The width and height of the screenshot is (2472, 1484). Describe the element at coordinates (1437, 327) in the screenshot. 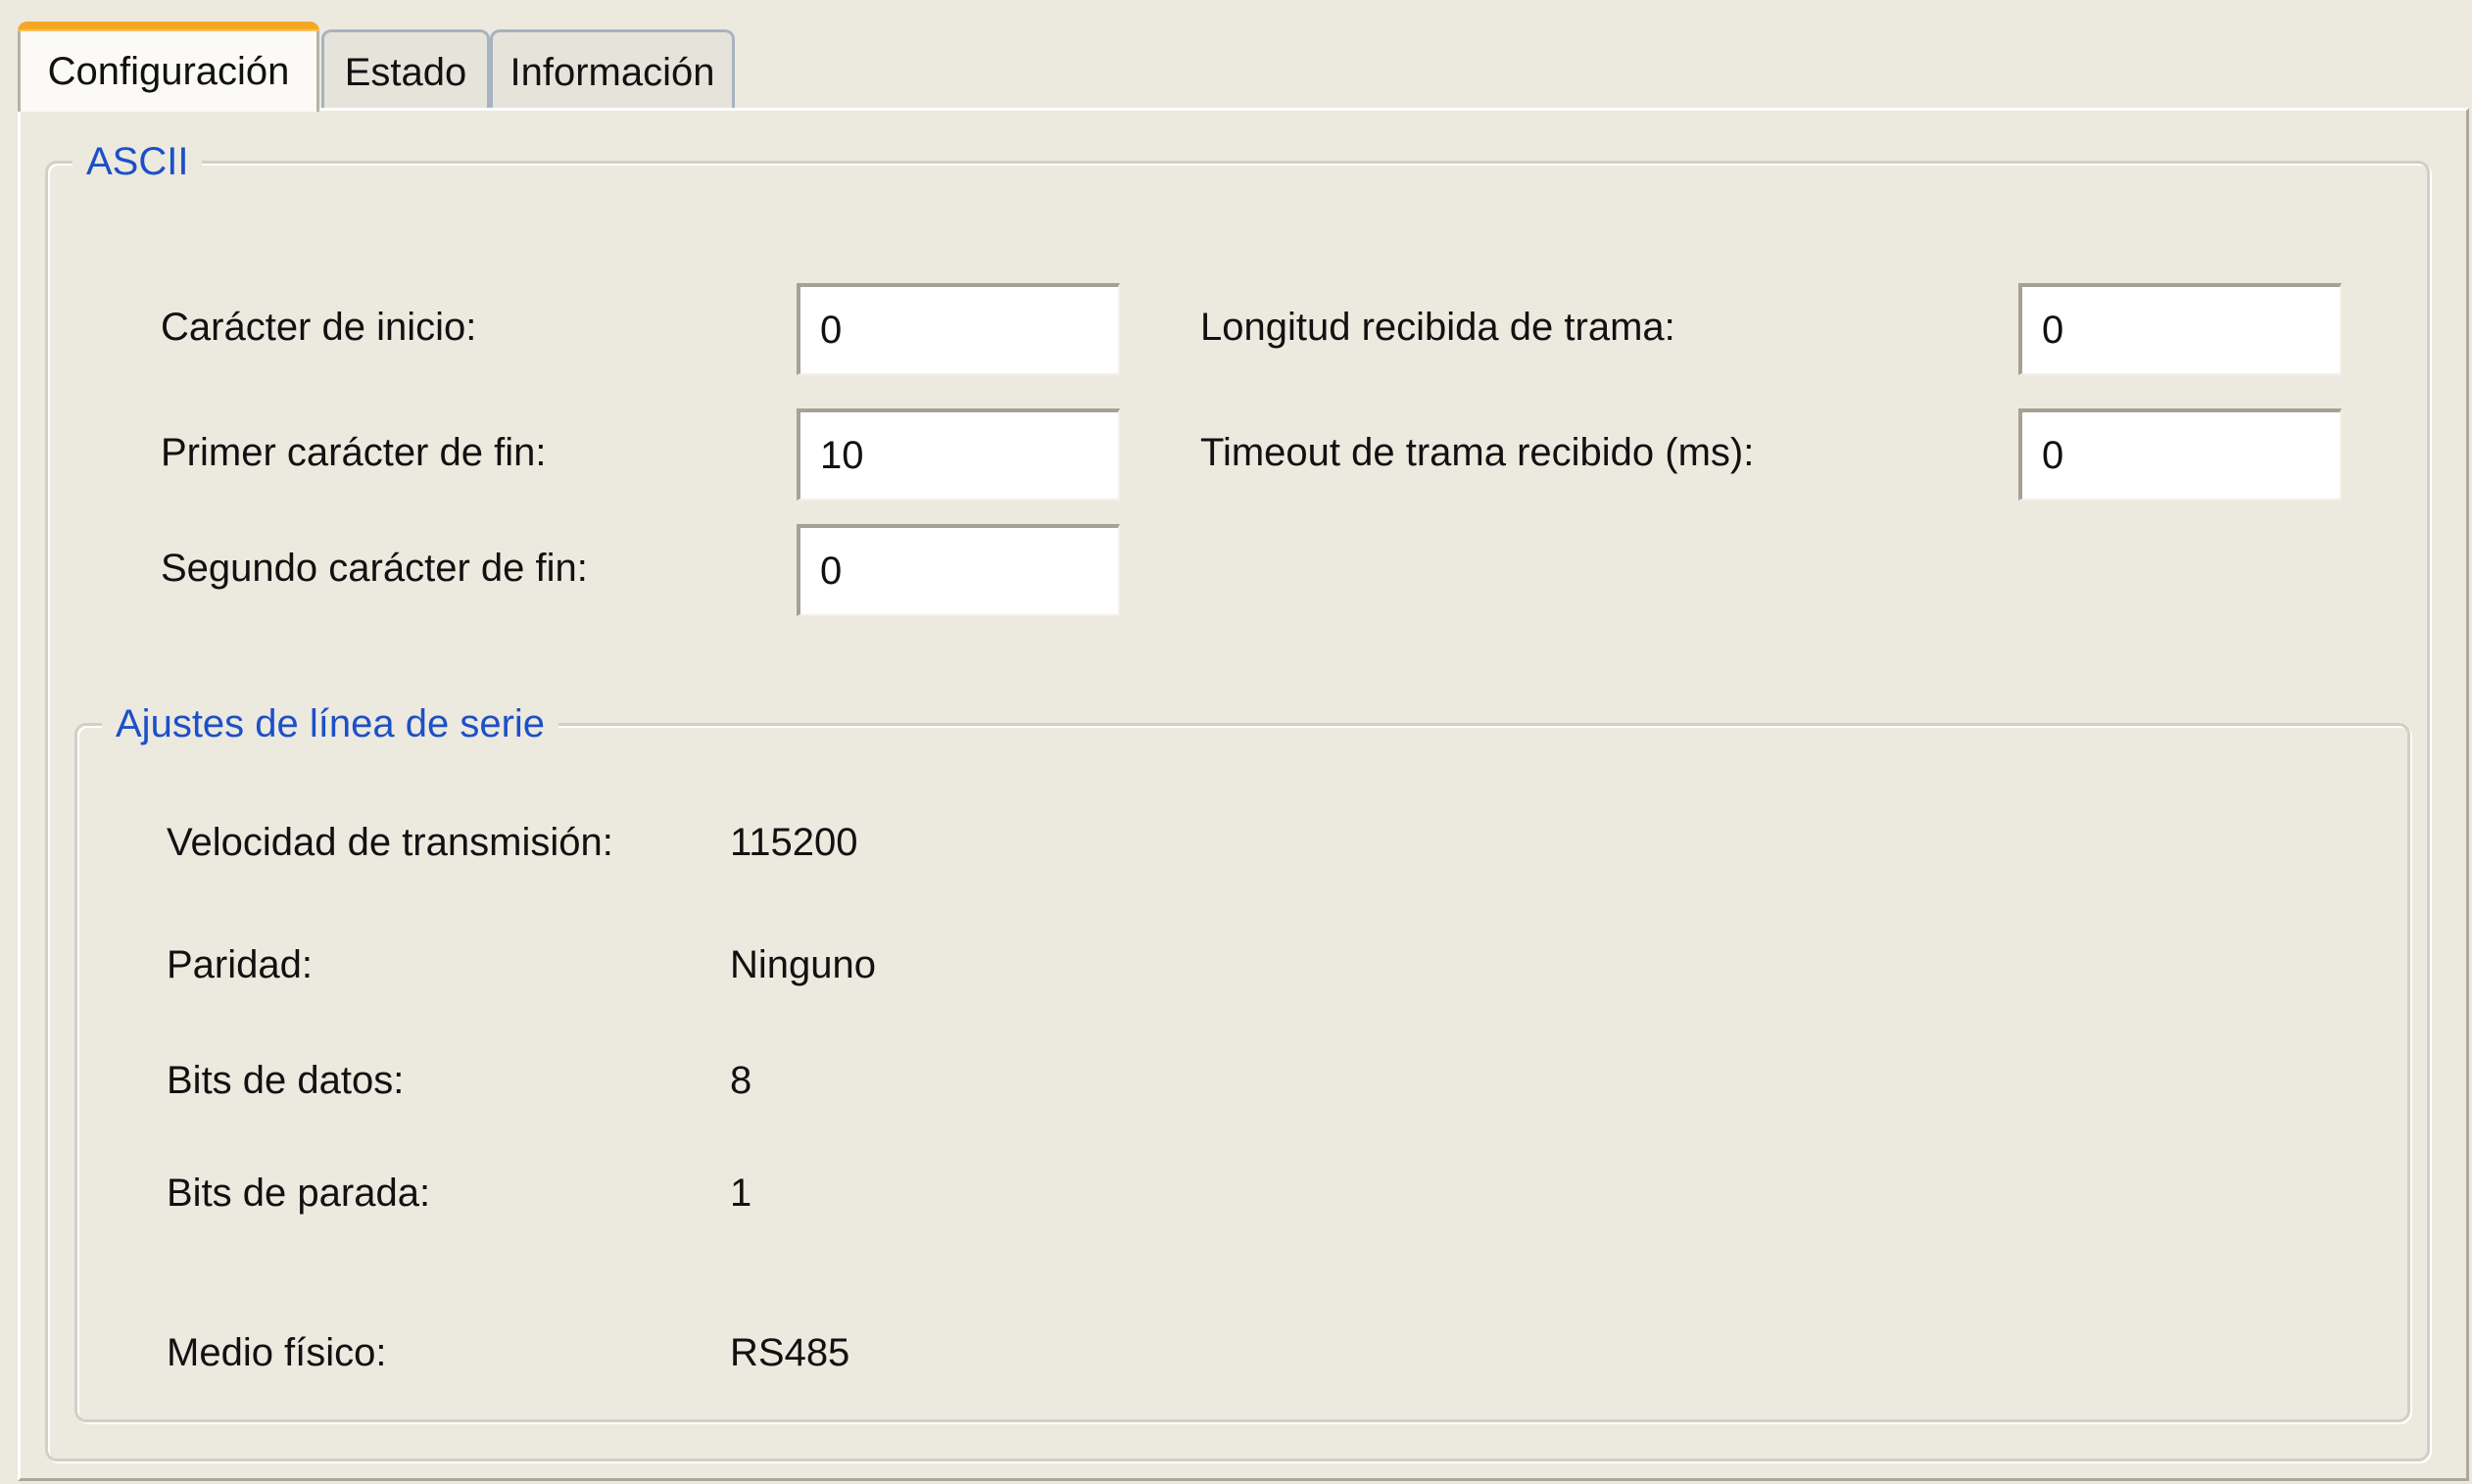

I see `frame-length-label: Longitud recibida de trama:` at that location.